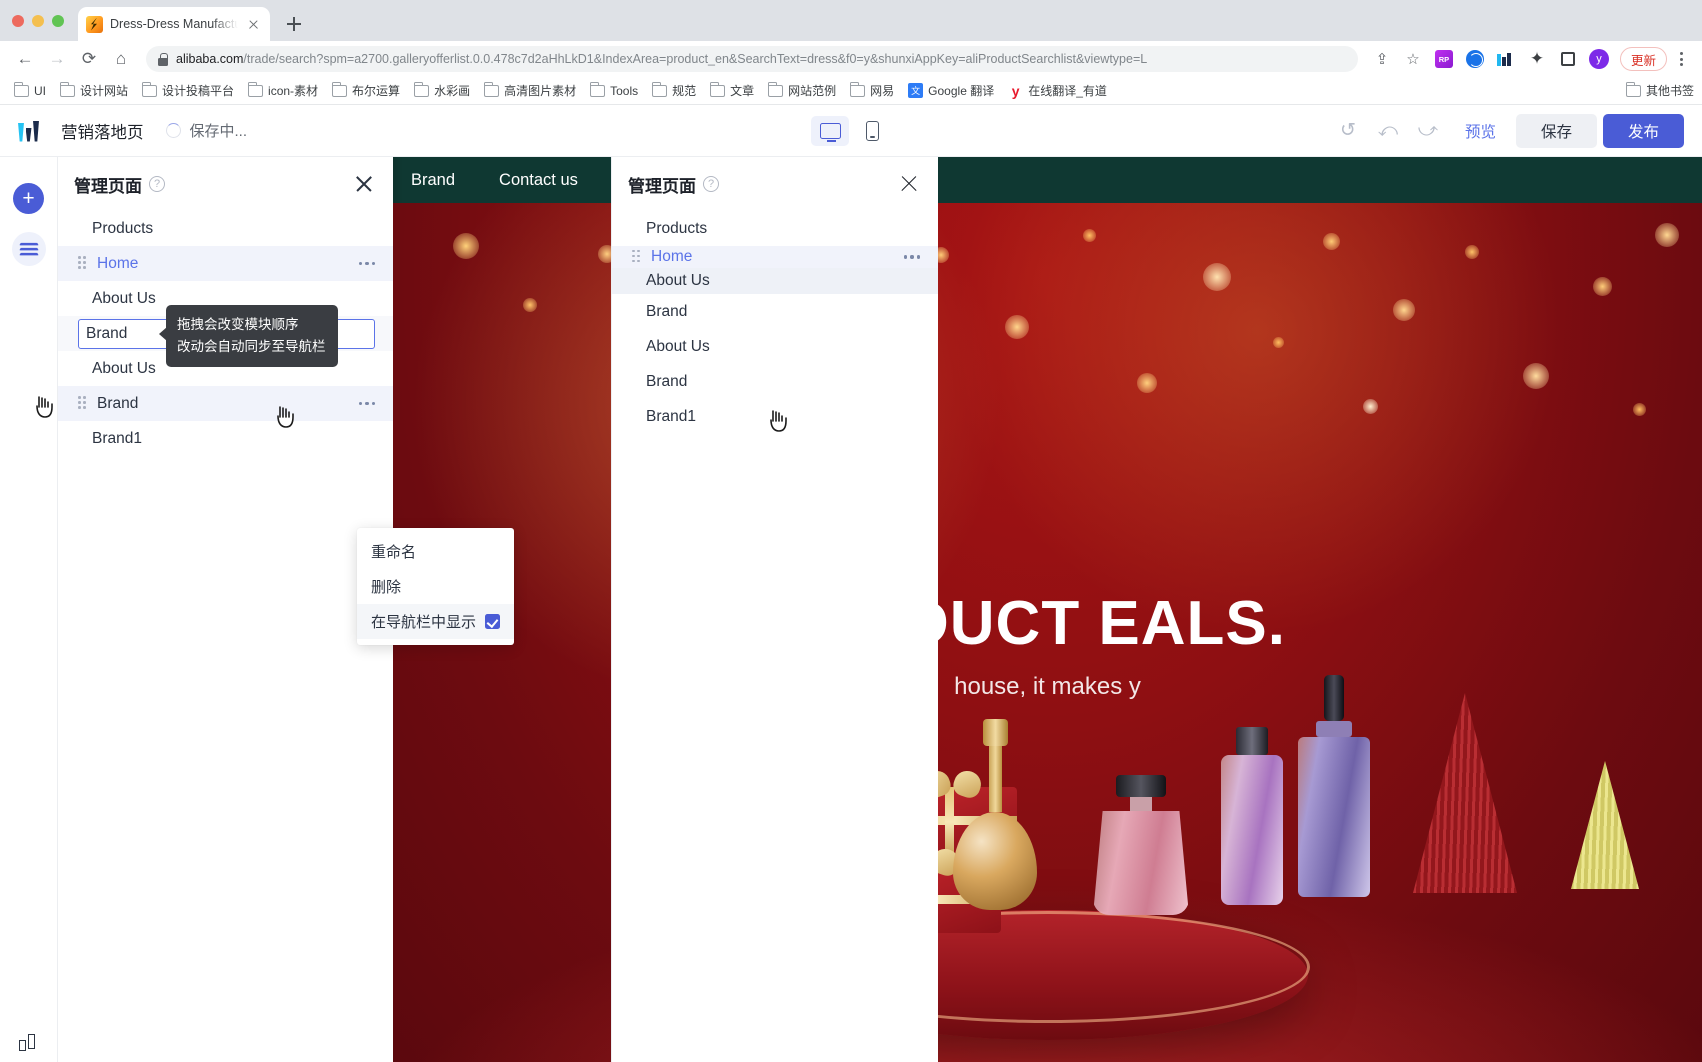 This screenshot has width=1702, height=1062. I want to click on extension-square-icon, so click(1568, 59).